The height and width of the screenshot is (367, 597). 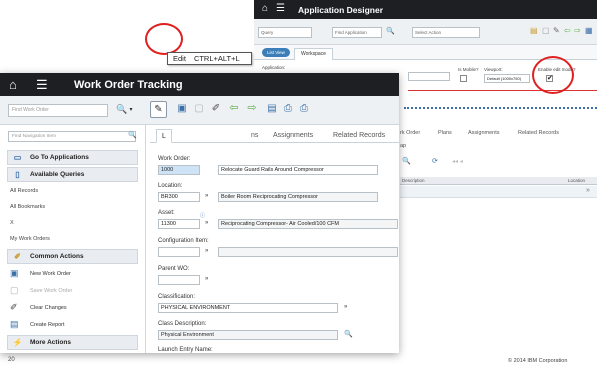 I want to click on go-to-applications-header: ▭ Go To Applications, so click(x=72, y=157).